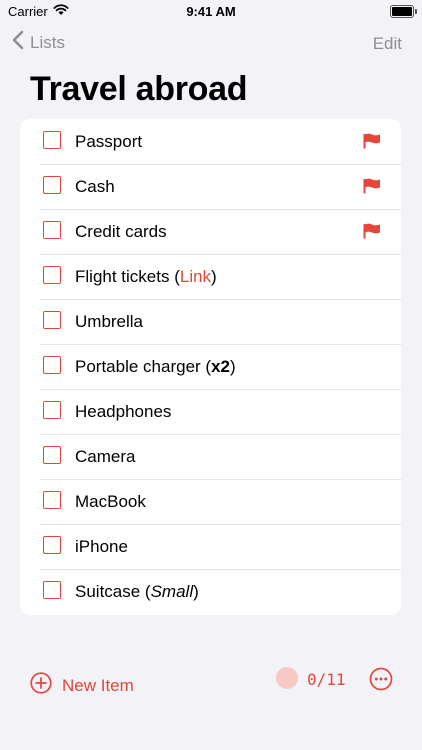  I want to click on item-label: Umbrella, so click(109, 321).